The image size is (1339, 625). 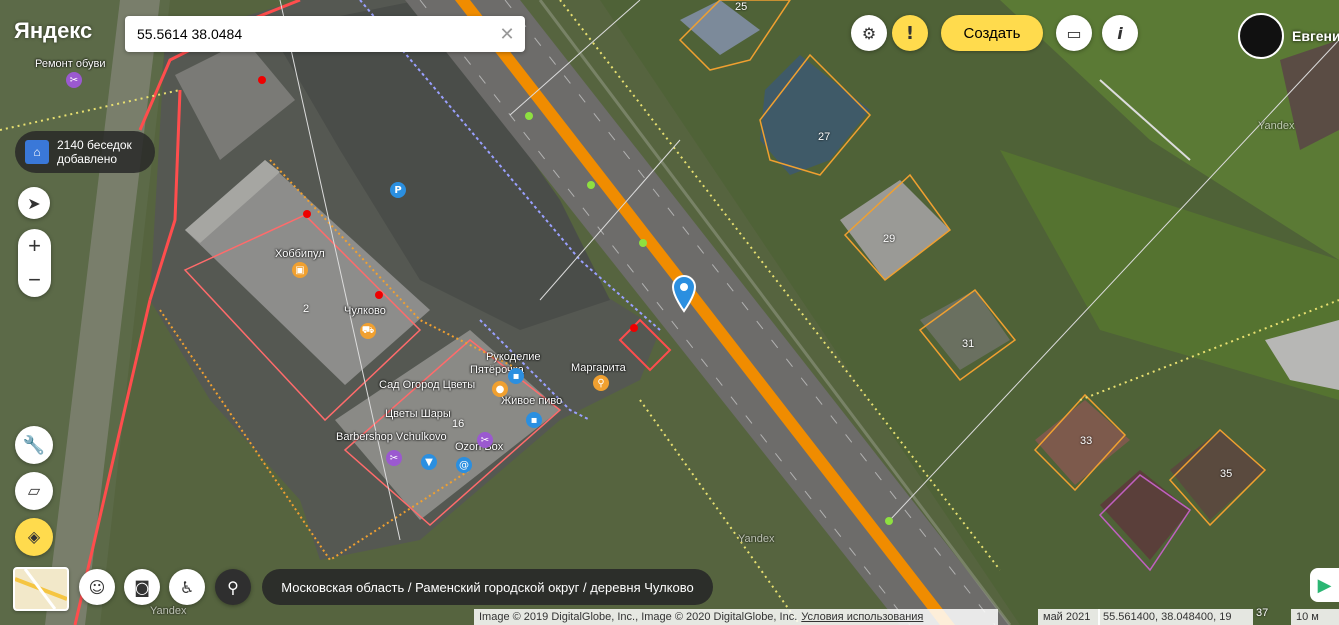 I want to click on message-icon: ▭, so click(x=1074, y=33).